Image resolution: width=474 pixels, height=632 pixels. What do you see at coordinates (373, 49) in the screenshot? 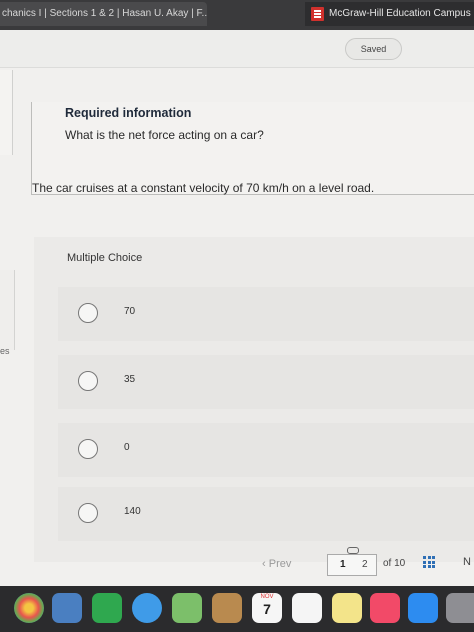
I see `saved-status-badge: Saved` at bounding box center [373, 49].